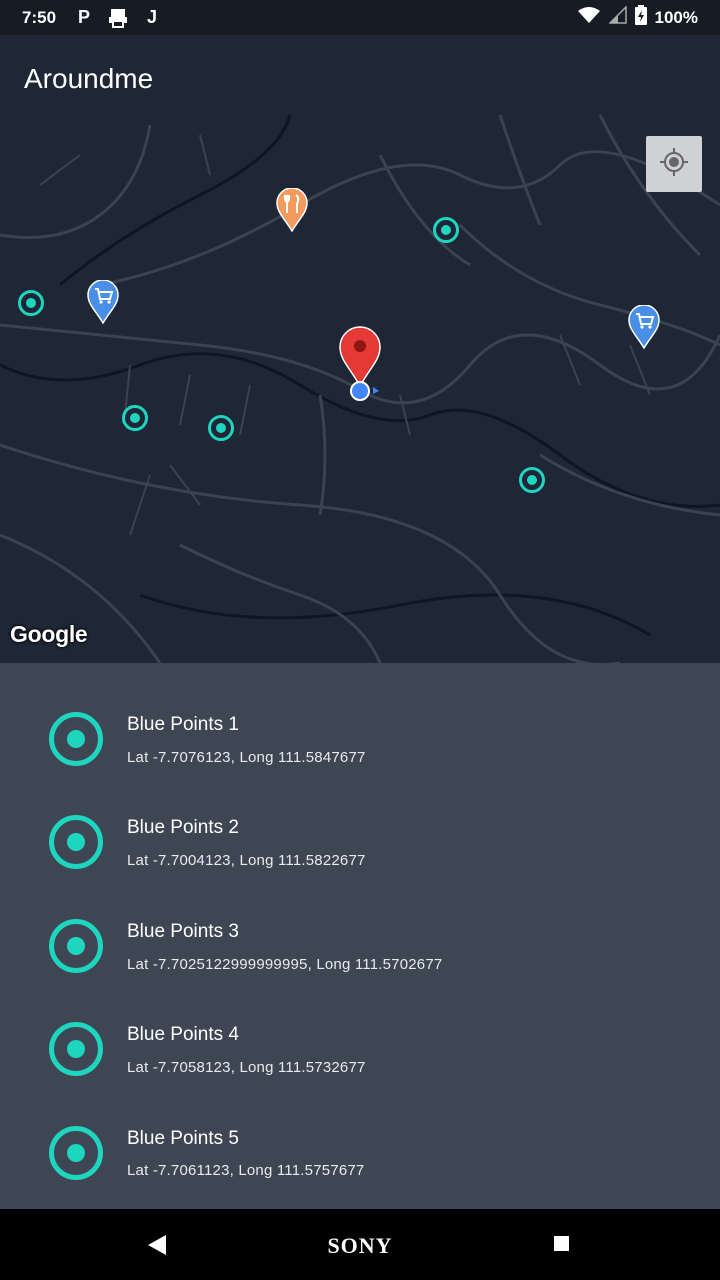 The width and height of the screenshot is (720, 1280). I want to click on my-location-button, so click(674, 164).